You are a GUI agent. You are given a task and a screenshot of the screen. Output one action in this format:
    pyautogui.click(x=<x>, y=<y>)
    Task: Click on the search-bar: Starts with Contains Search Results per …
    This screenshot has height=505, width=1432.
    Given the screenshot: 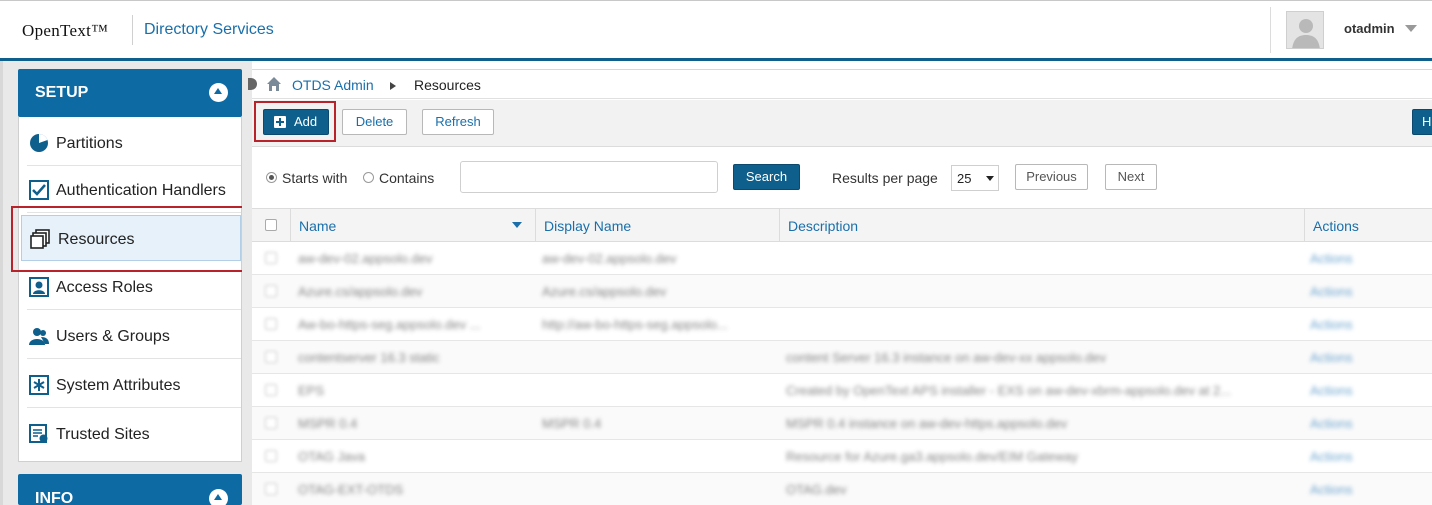 What is the action you would take?
    pyautogui.click(x=842, y=178)
    